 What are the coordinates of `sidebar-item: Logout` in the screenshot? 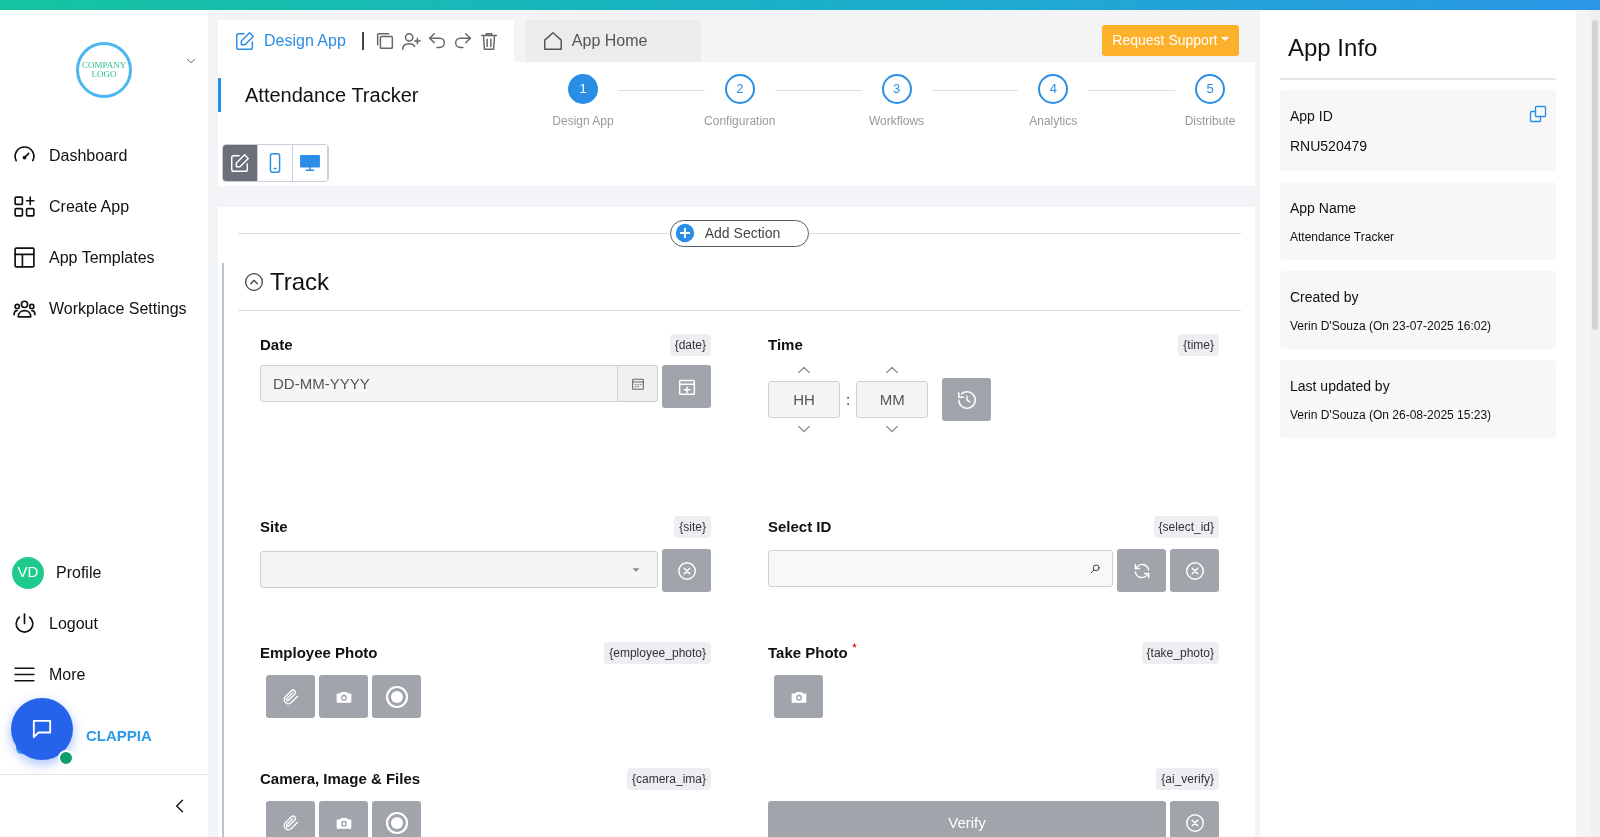 It's located at (104, 623).